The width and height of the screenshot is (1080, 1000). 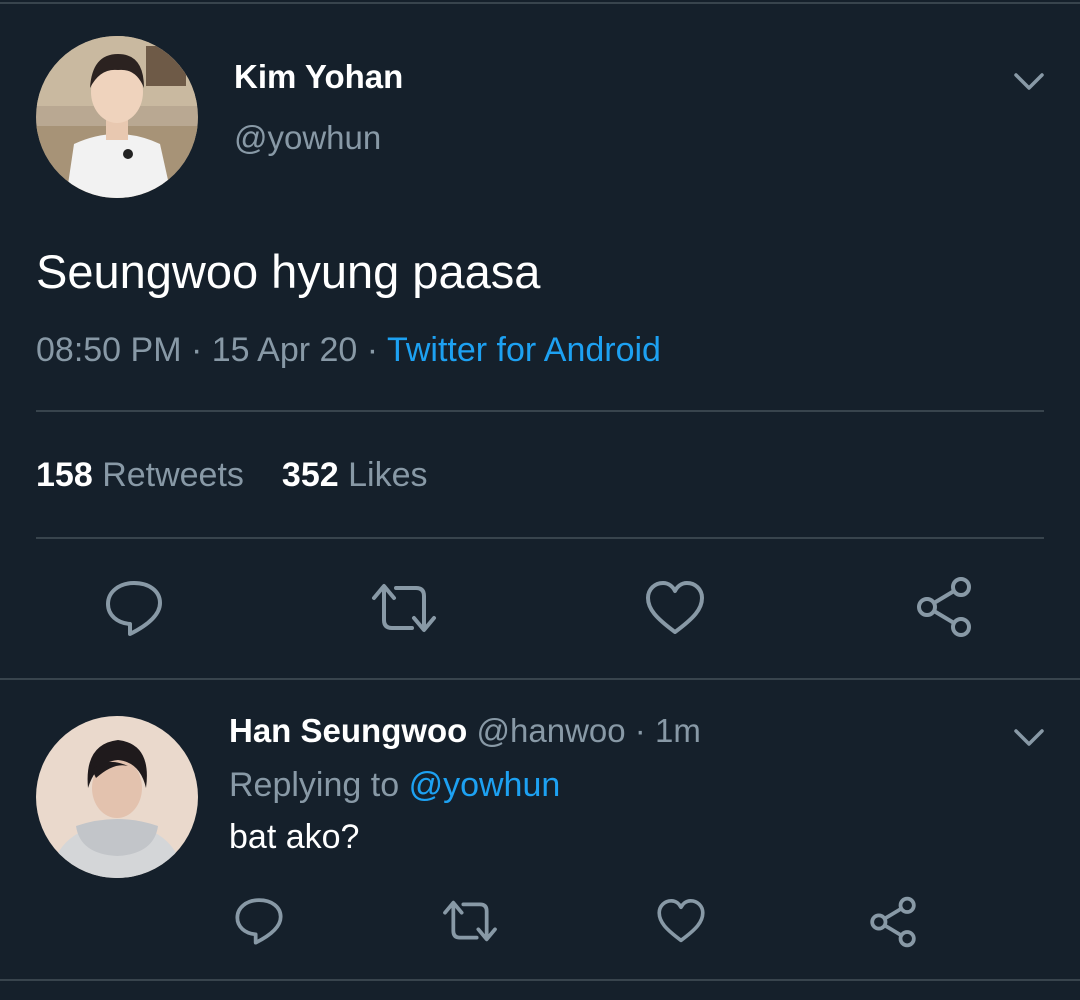 I want to click on retweet-label: Retweets, so click(x=173, y=475).